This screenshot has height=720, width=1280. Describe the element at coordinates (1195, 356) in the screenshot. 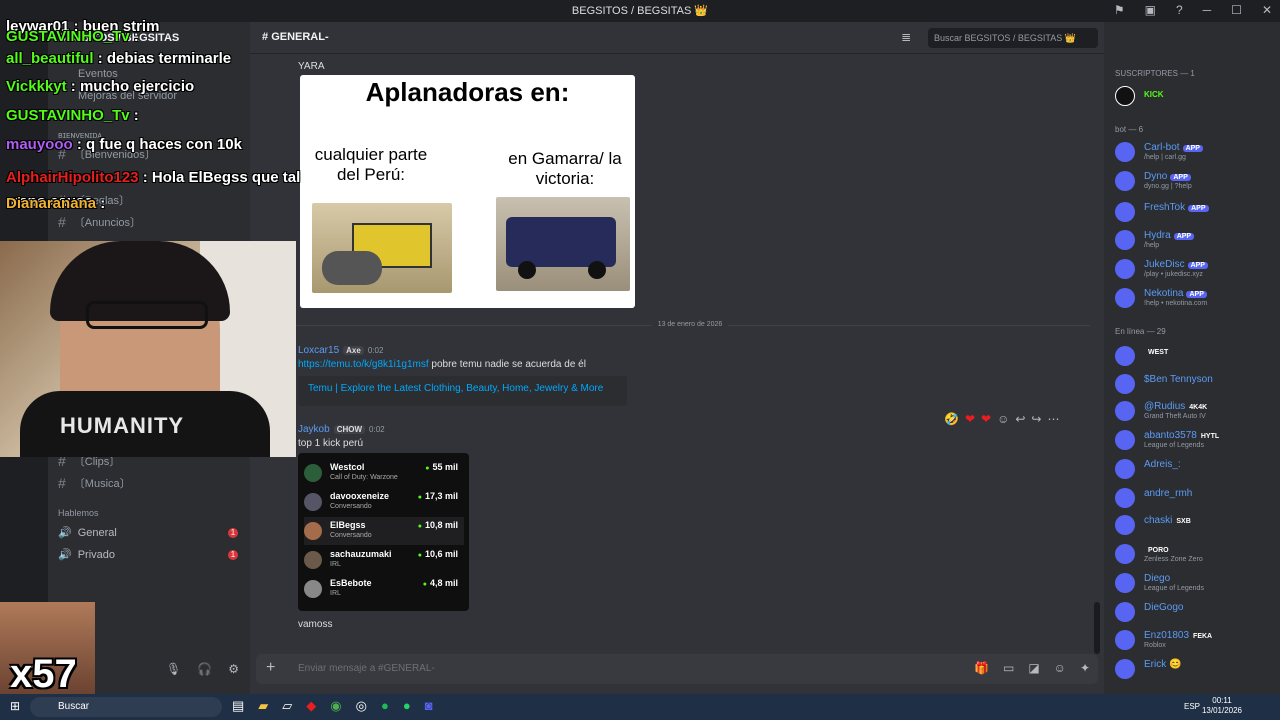

I see `member-item: WEST` at that location.